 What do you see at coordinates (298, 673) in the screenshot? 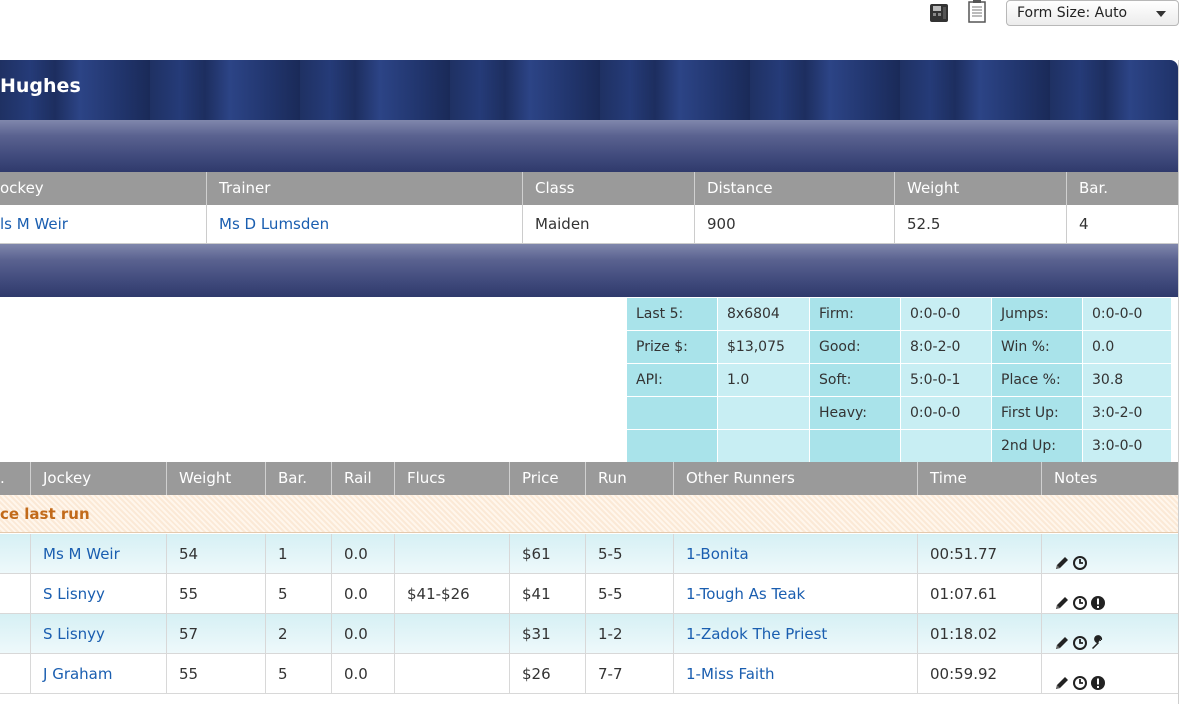
I see `barrier-cell: 5` at bounding box center [298, 673].